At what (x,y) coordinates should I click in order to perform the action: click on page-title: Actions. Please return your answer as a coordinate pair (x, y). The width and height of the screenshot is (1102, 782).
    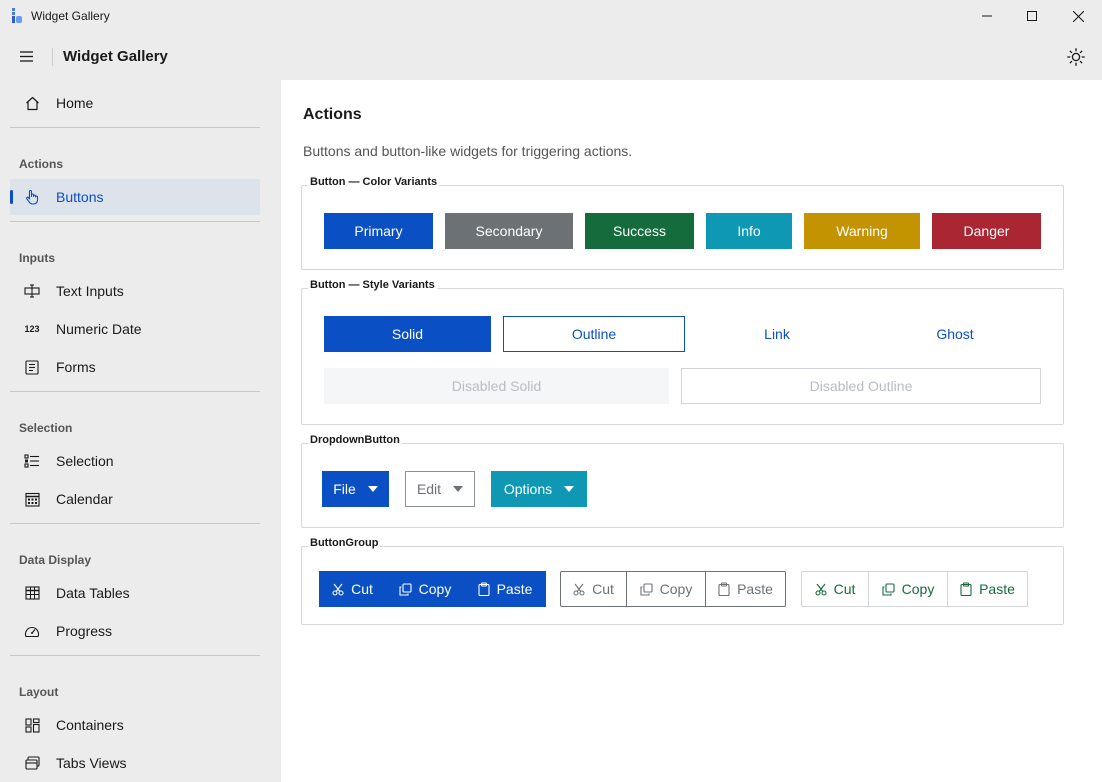
    Looking at the image, I should click on (332, 114).